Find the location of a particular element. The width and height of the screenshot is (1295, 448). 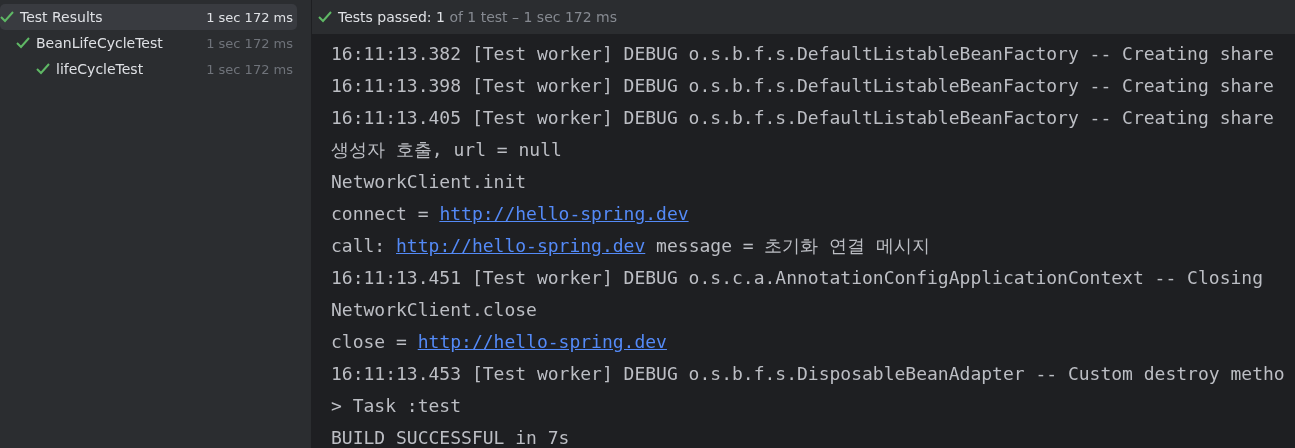

console-line: 생성자 호출, url = null is located at coordinates (446, 149).